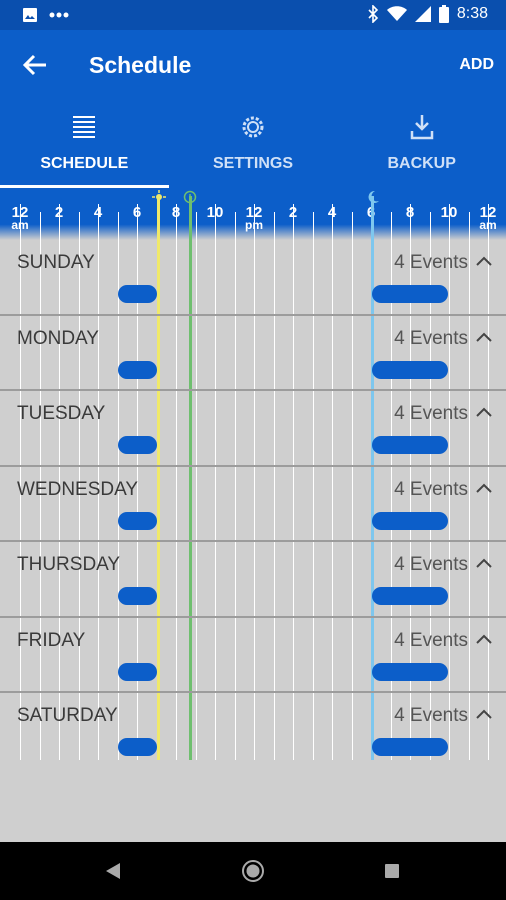 The height and width of the screenshot is (900, 506). I want to click on tab-backup-label: BACKUP, so click(421, 163).